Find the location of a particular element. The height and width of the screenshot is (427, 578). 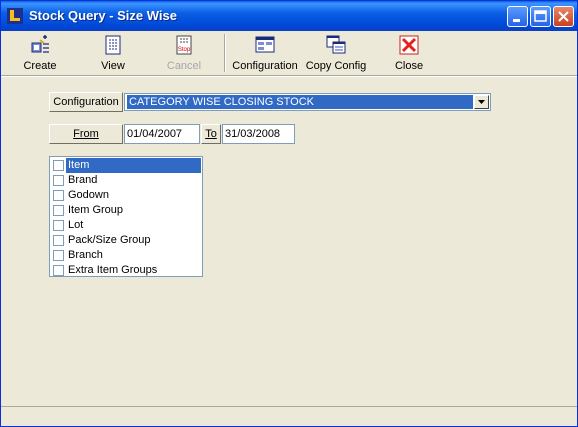

view-button: View is located at coordinates (113, 53).